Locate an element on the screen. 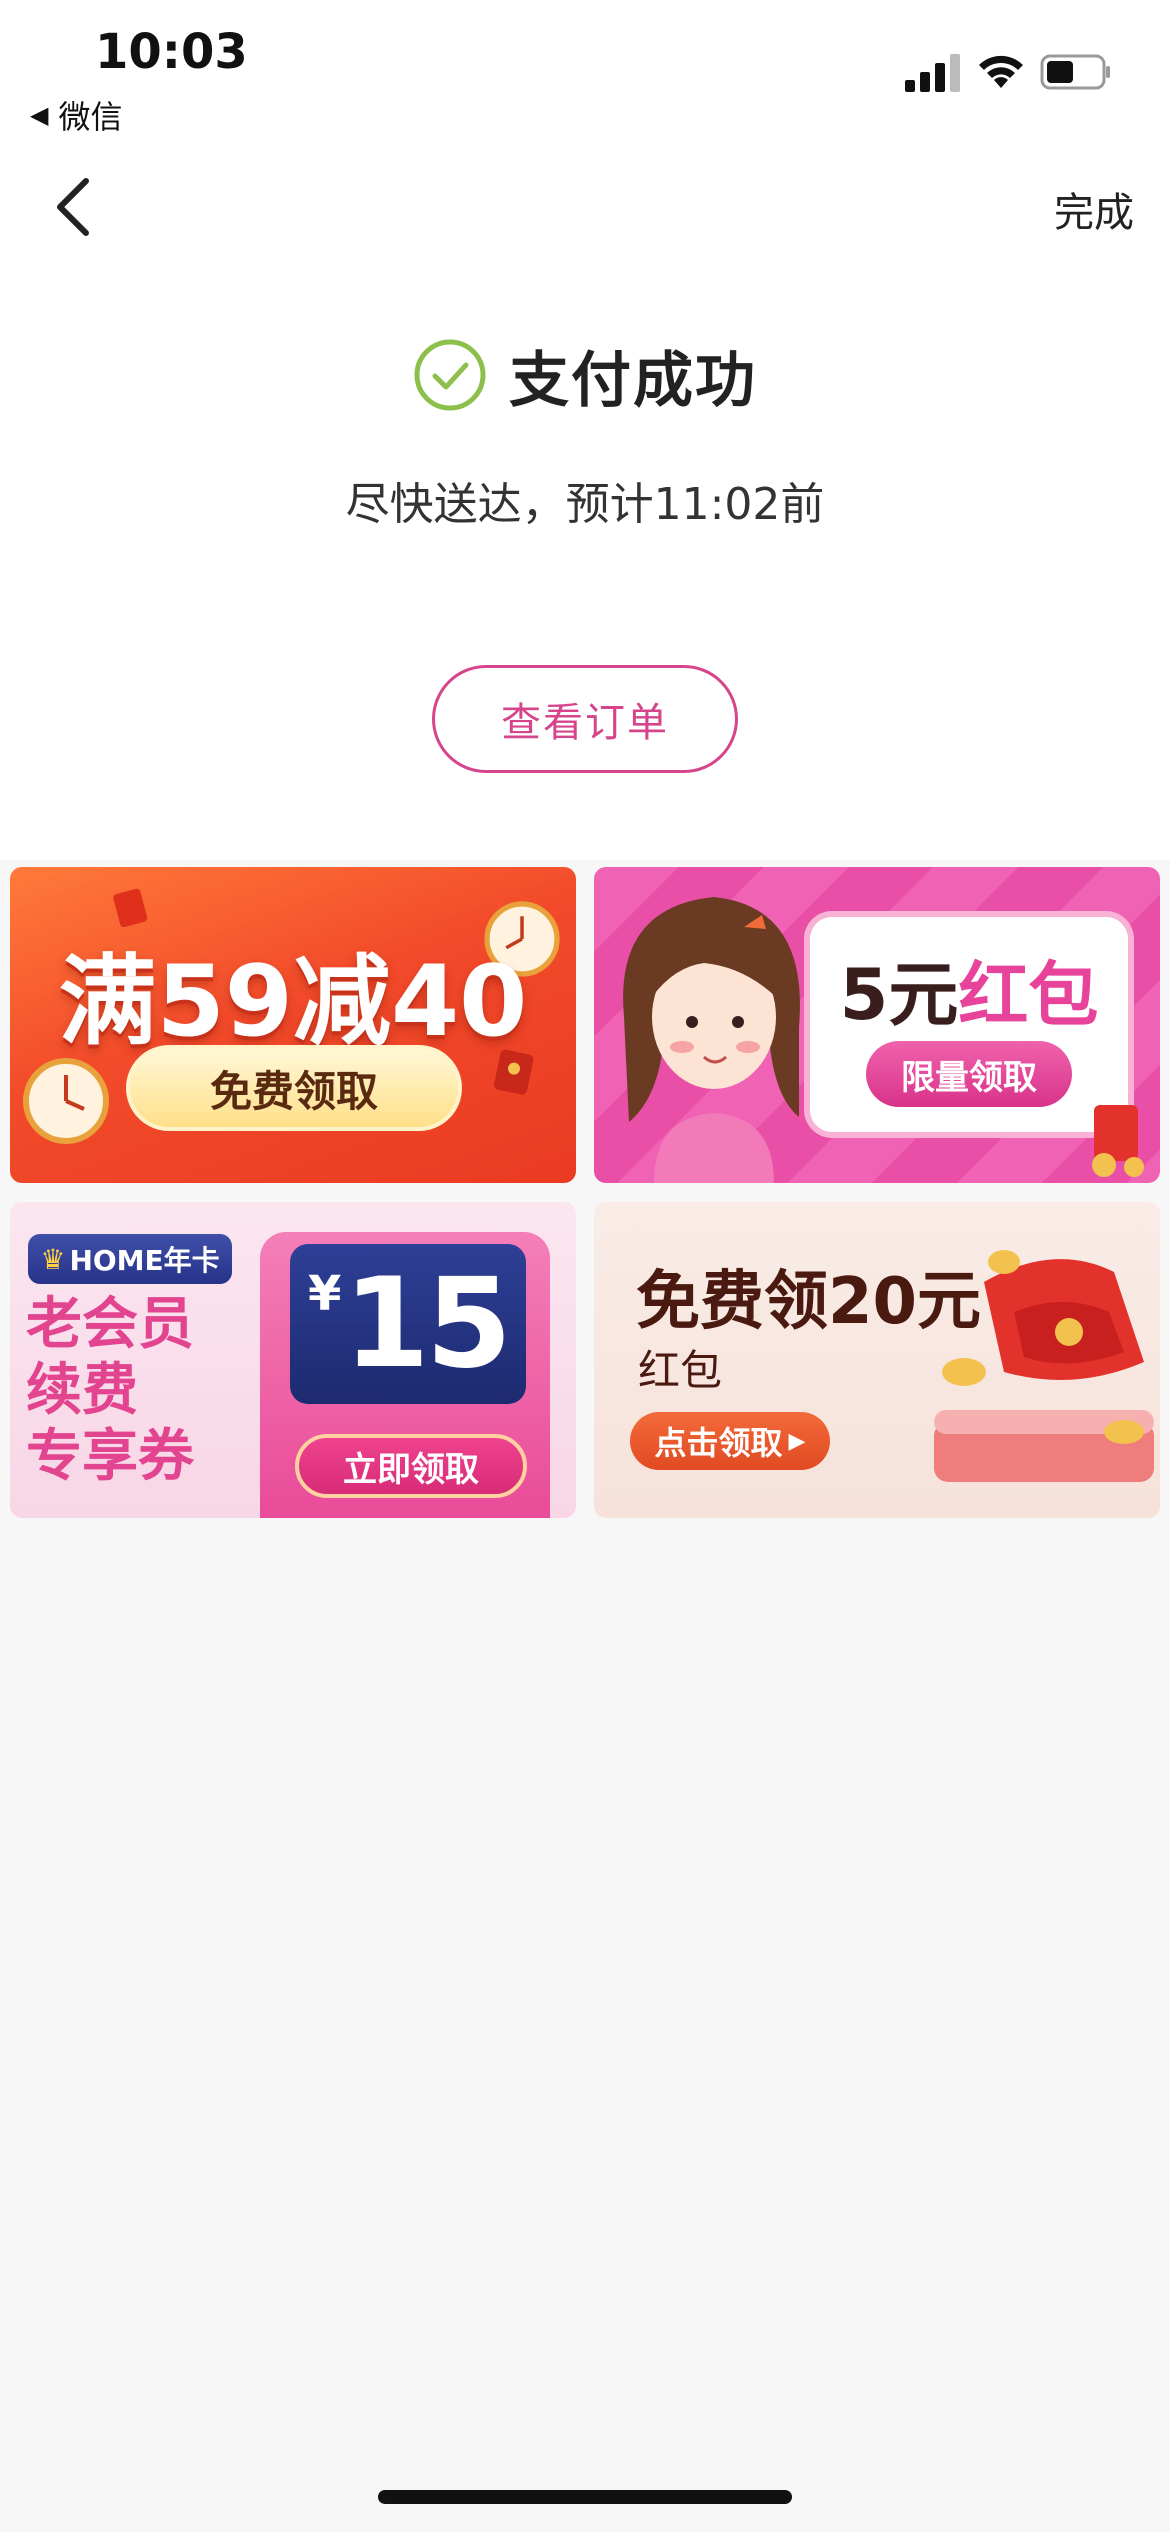  banner-title-amount: 5元 is located at coordinates (899, 995).